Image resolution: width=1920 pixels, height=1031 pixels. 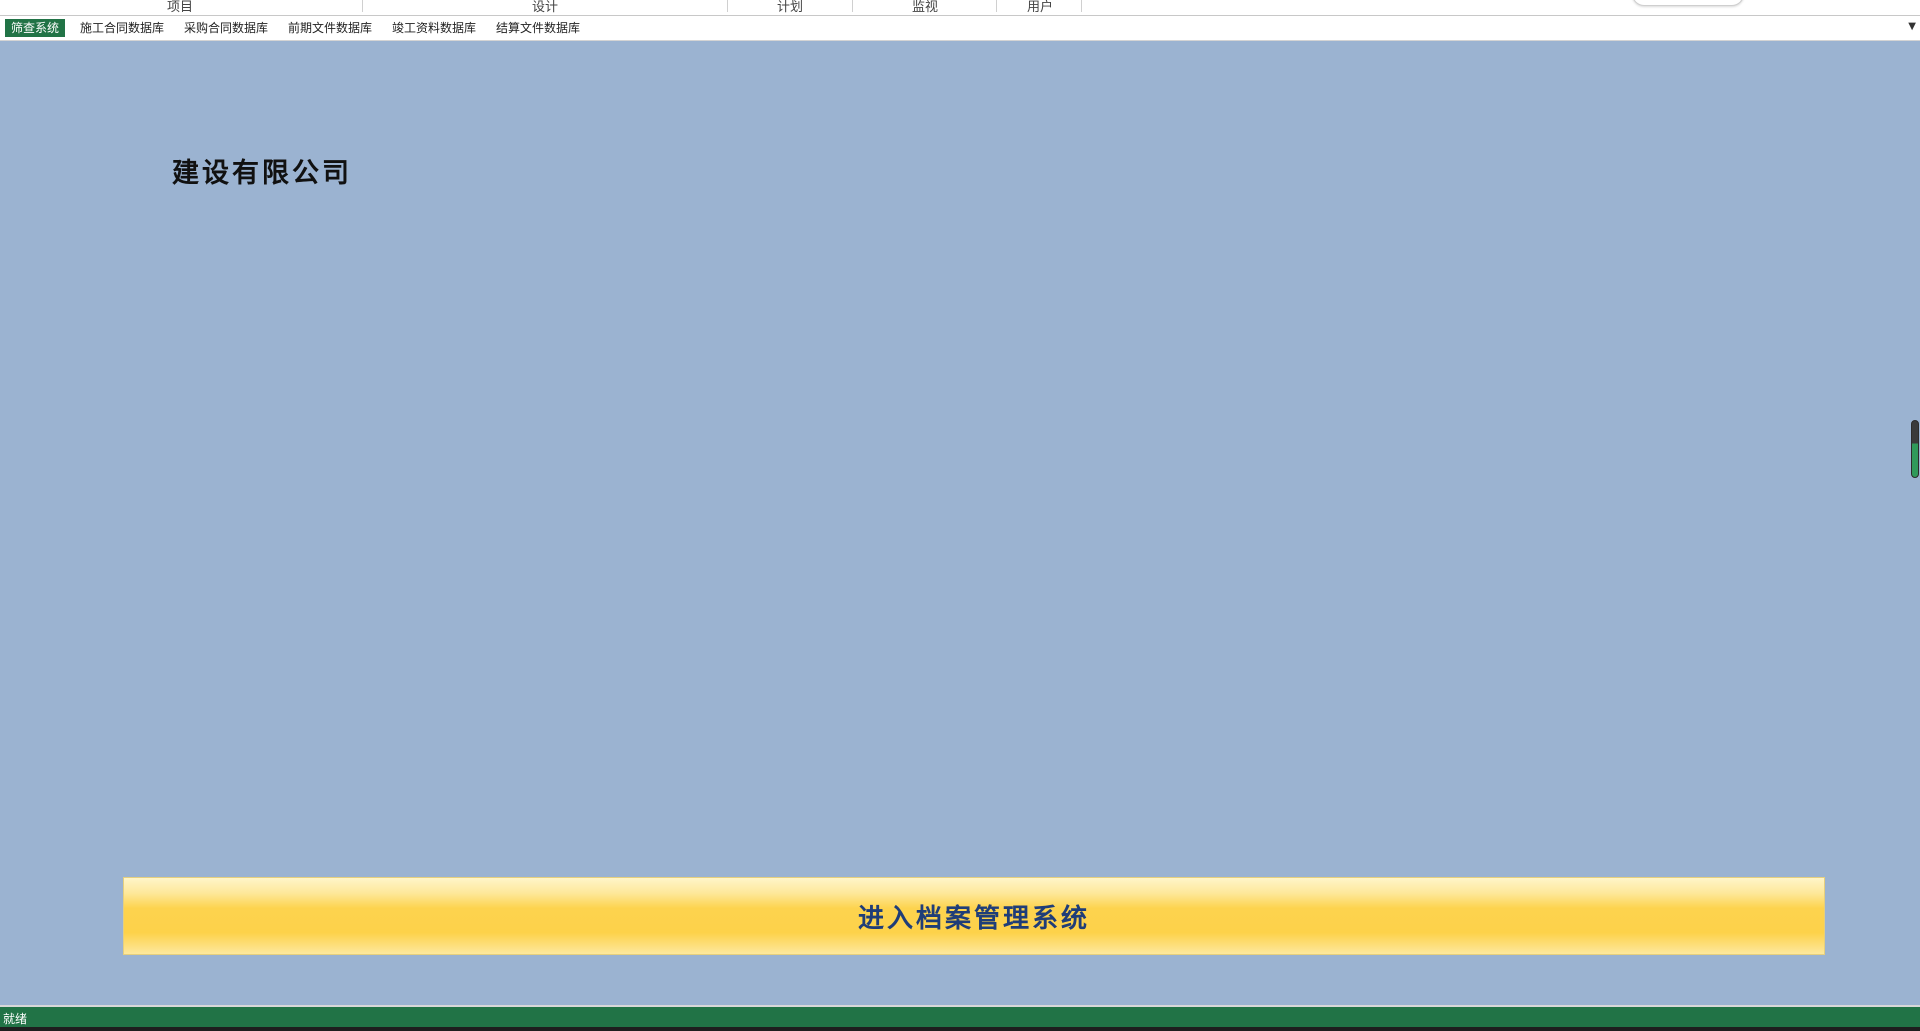 What do you see at coordinates (925, 7) in the screenshot?
I see `ribbon-group-monitor: 监视` at bounding box center [925, 7].